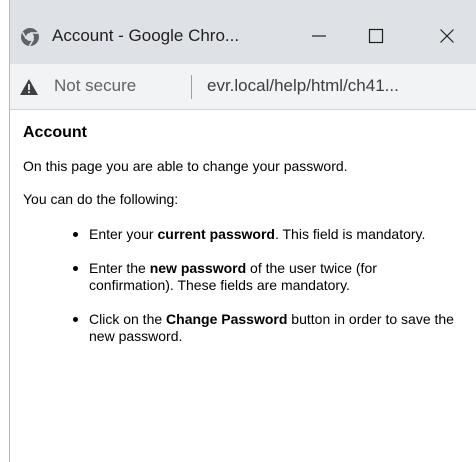 The image size is (476, 462). I want to click on address-divider, so click(191, 87).